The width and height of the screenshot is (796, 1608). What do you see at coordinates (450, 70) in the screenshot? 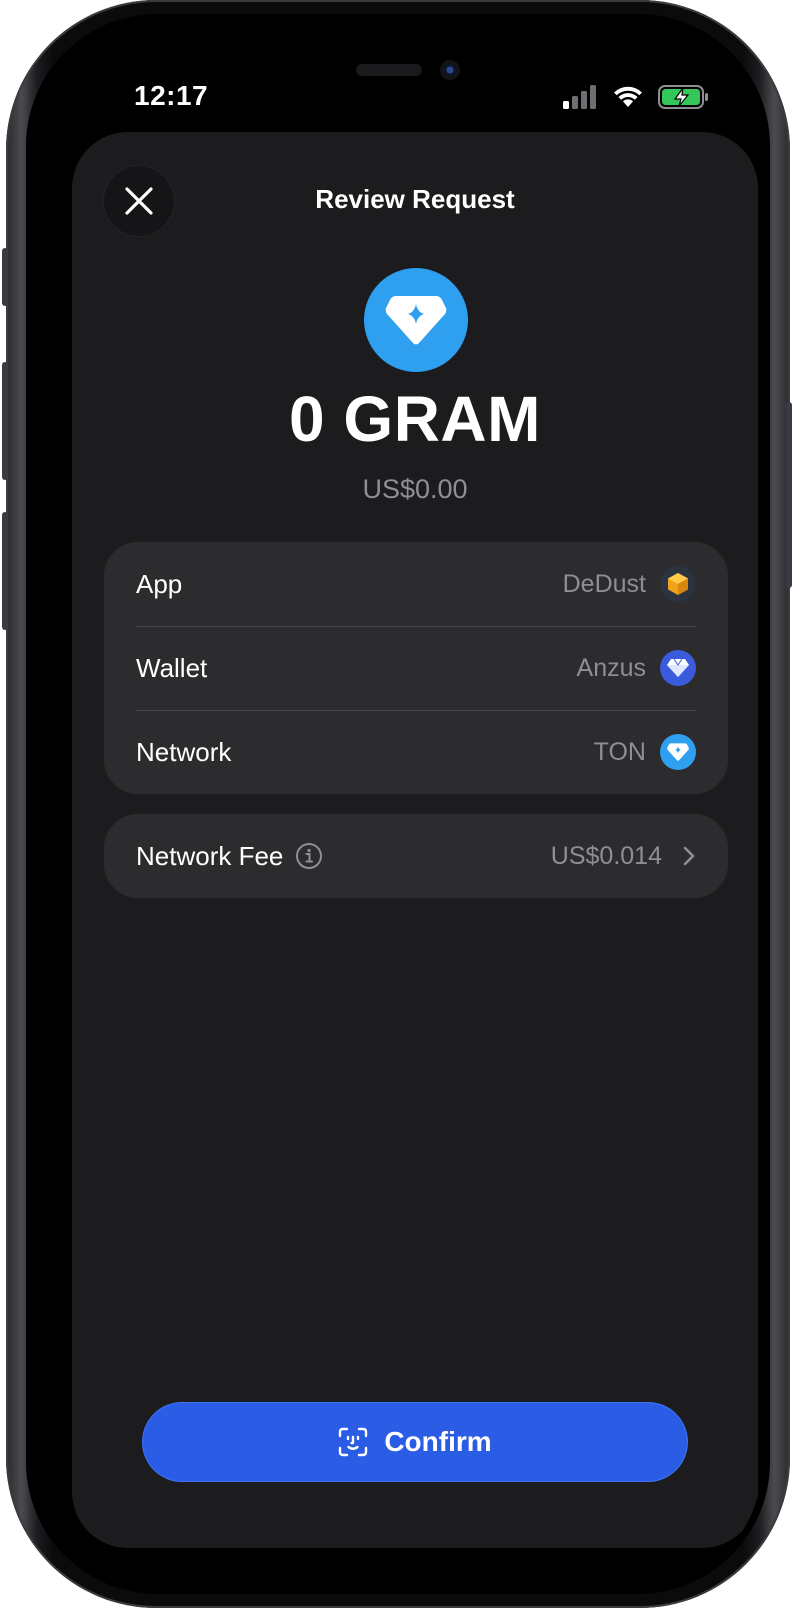
I see `front-camera` at bounding box center [450, 70].